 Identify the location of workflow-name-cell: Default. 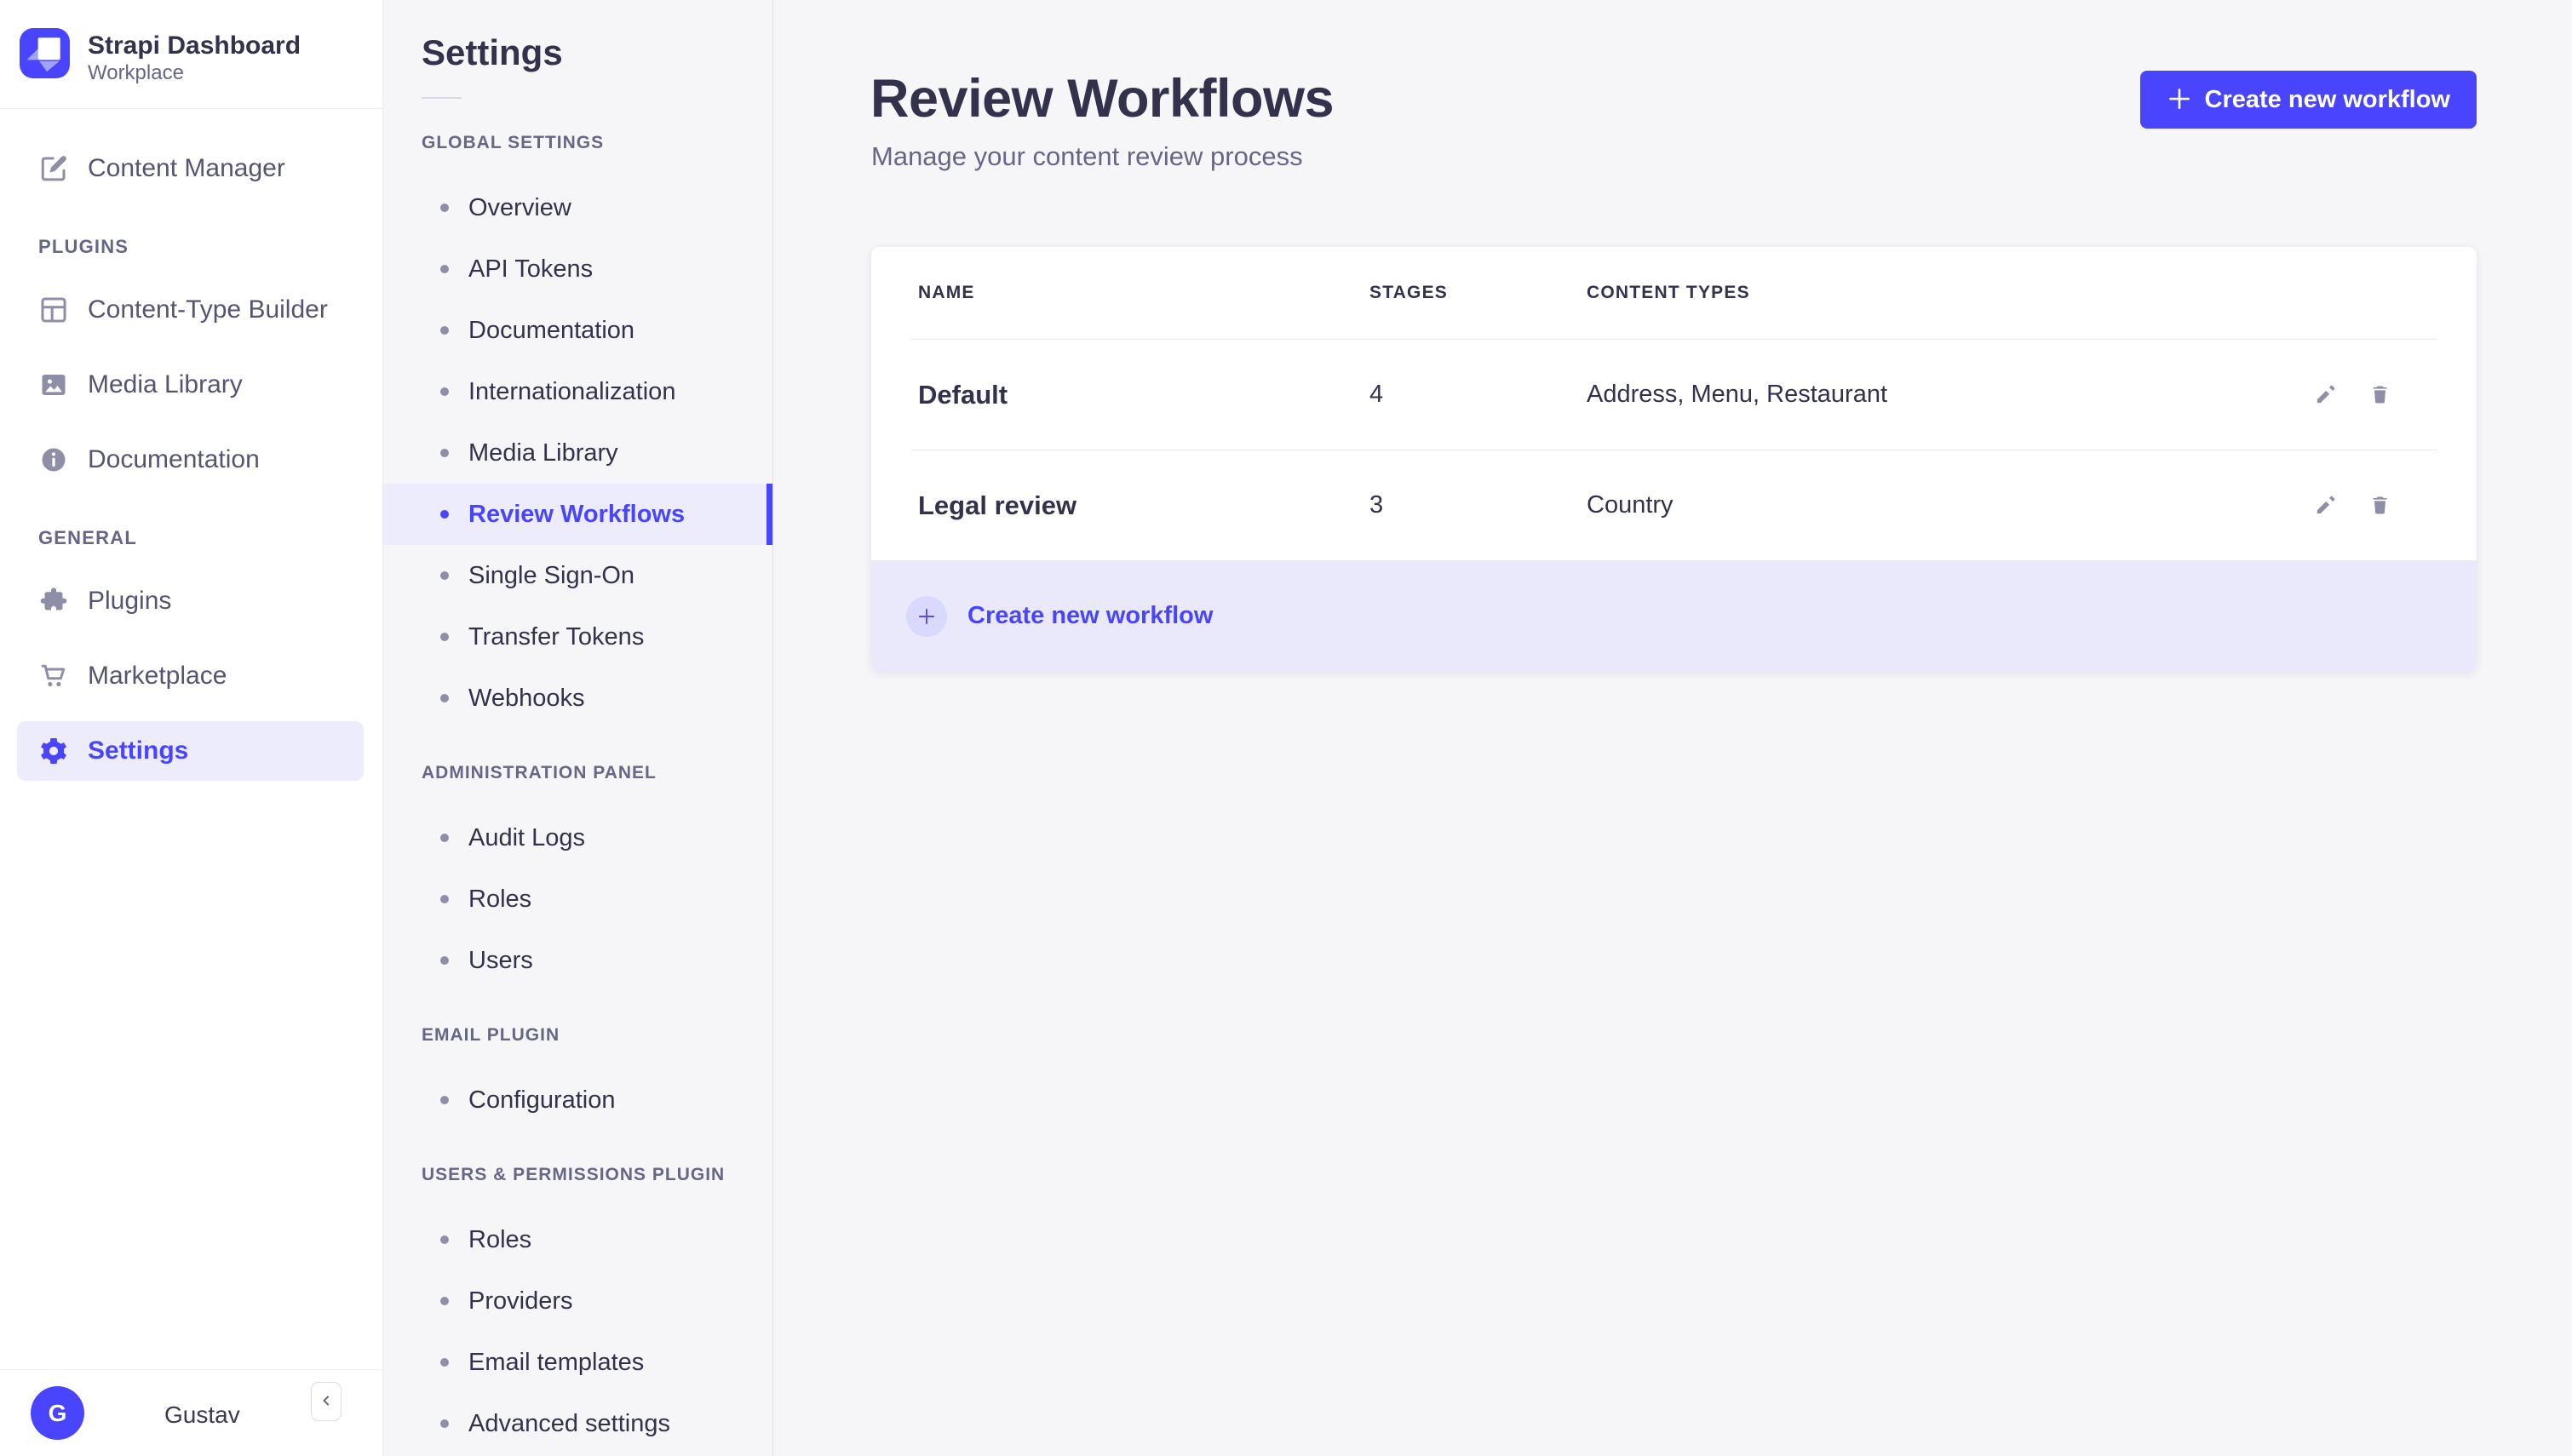
(963, 394).